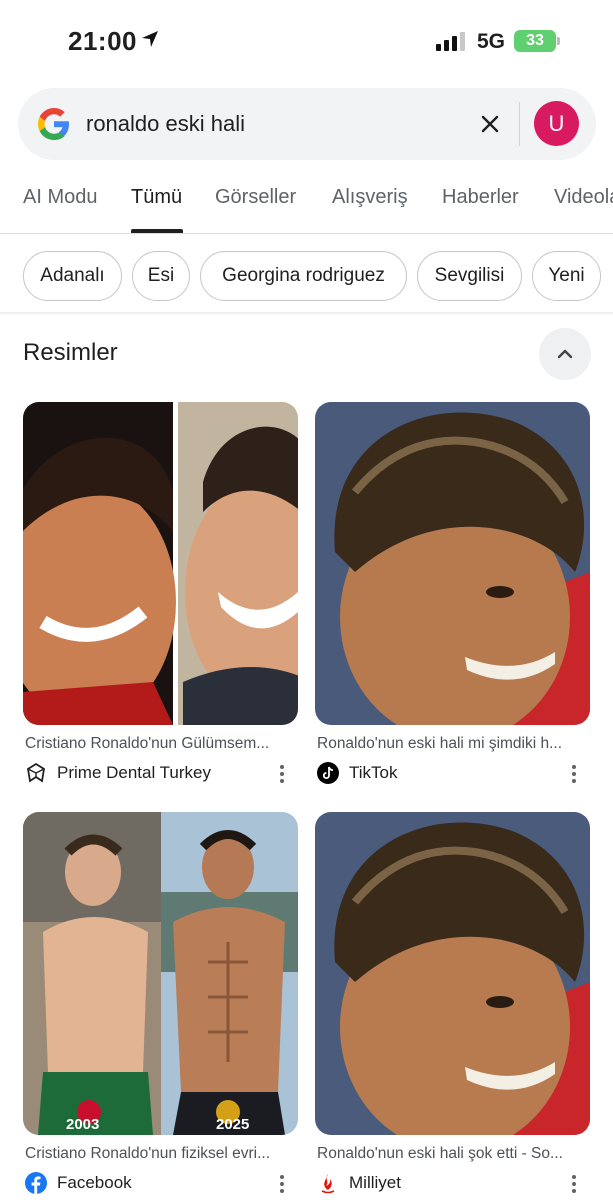 The image size is (613, 1200). I want to click on chip-sevgilisi: Sevgilisi, so click(469, 276).